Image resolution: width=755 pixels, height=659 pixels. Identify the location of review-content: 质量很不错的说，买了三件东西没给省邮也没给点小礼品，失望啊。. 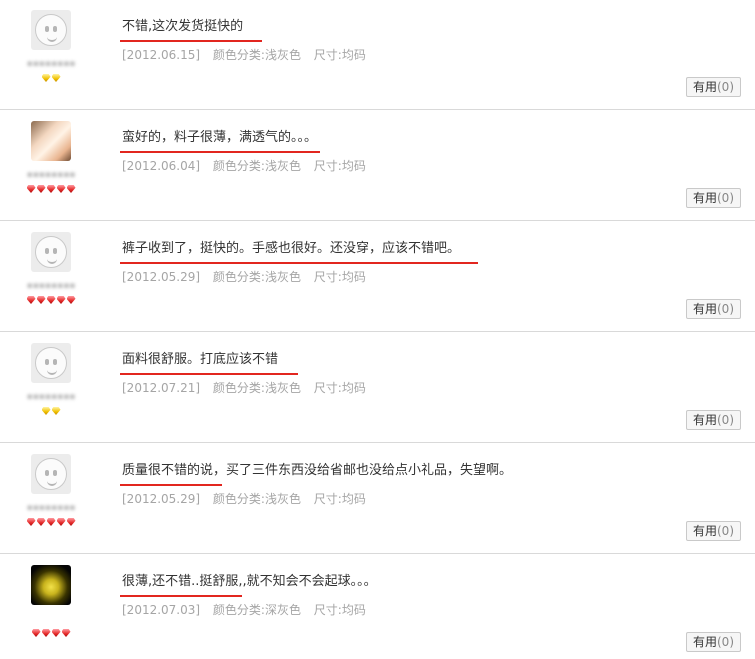
(317, 470).